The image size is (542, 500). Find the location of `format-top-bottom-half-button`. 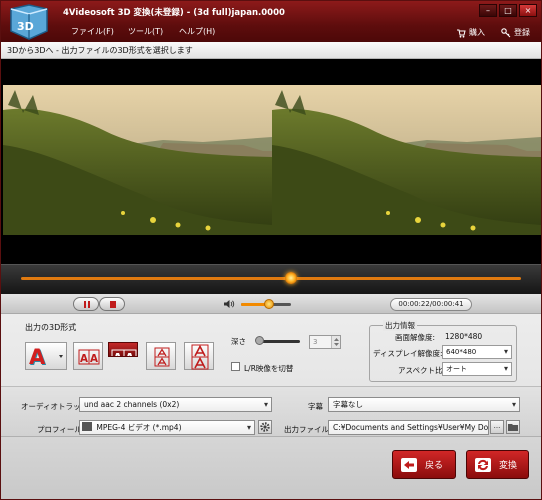

format-top-bottom-half-button is located at coordinates (161, 356).